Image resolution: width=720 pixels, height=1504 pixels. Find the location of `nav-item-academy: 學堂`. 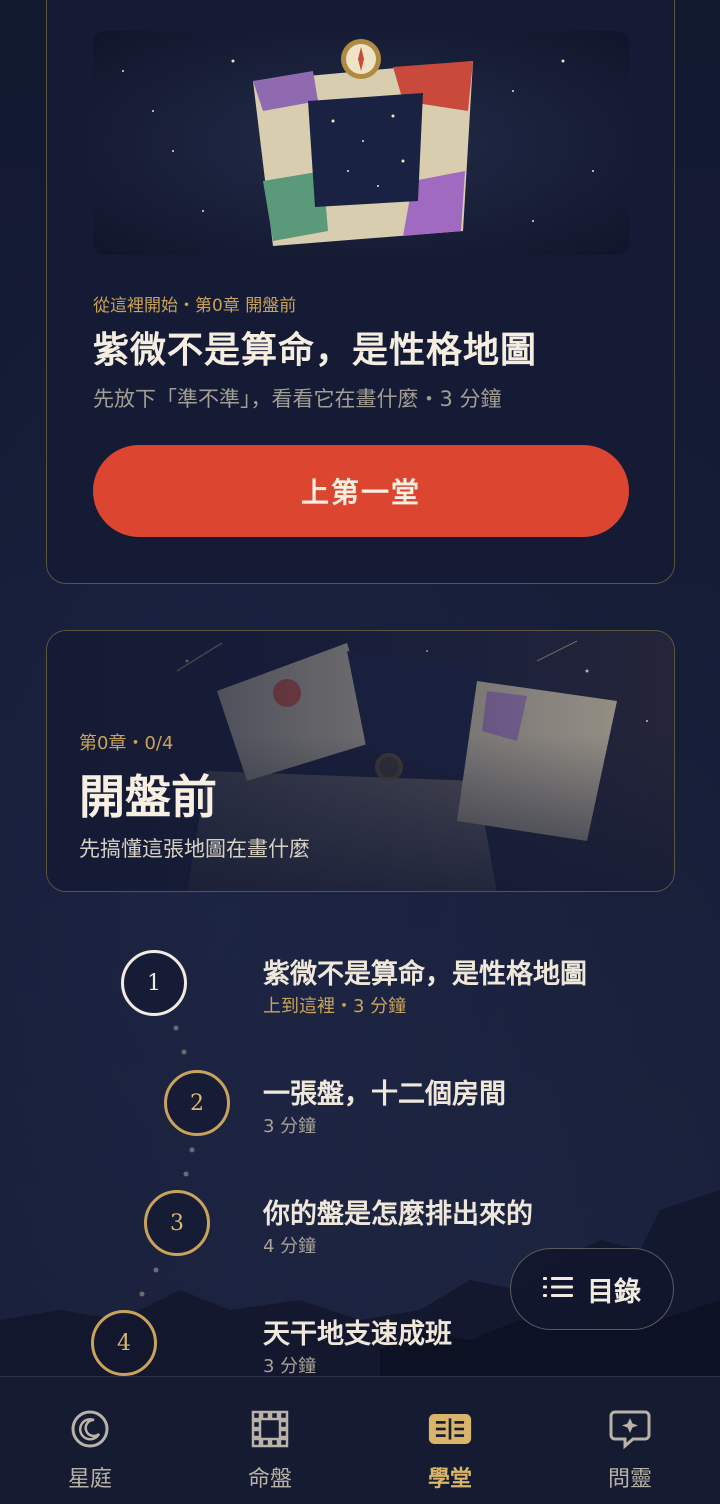

nav-item-academy: 學堂 is located at coordinates (450, 1440).